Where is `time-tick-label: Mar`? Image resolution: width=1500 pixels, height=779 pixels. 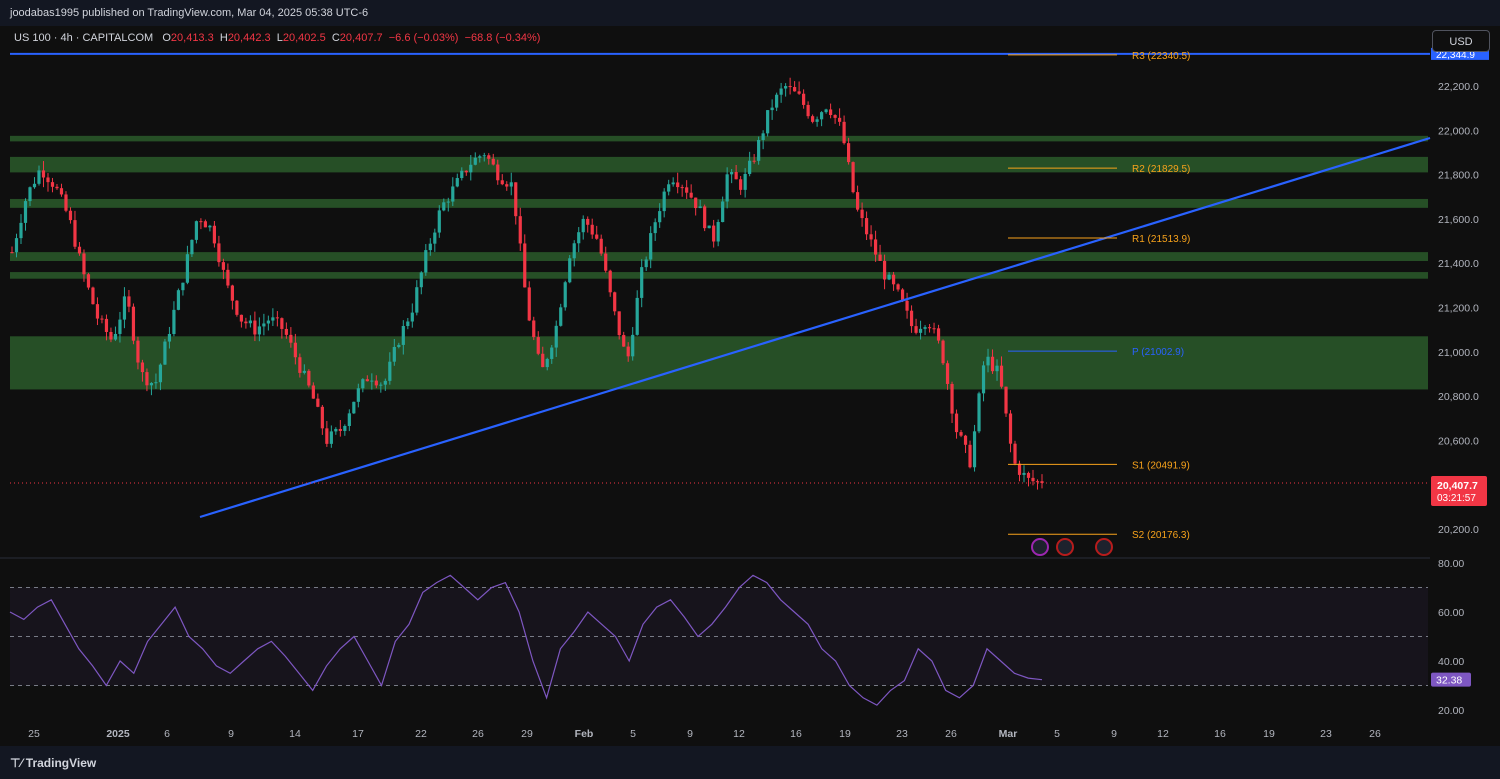 time-tick-label: Mar is located at coordinates (1008, 734).